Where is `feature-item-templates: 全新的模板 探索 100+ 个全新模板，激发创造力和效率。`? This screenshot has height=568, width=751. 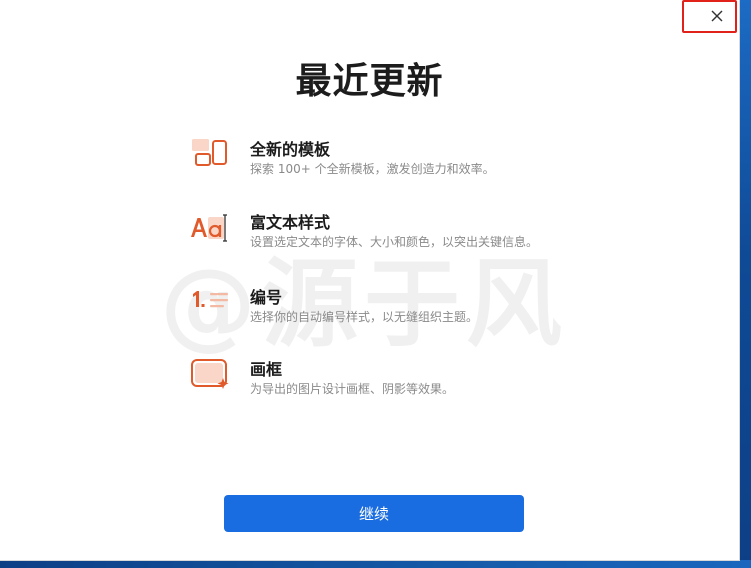
feature-item-templates: 全新的模板 探索 100+ 个全新模板，激发创造力和效率。 is located at coordinates (398, 158).